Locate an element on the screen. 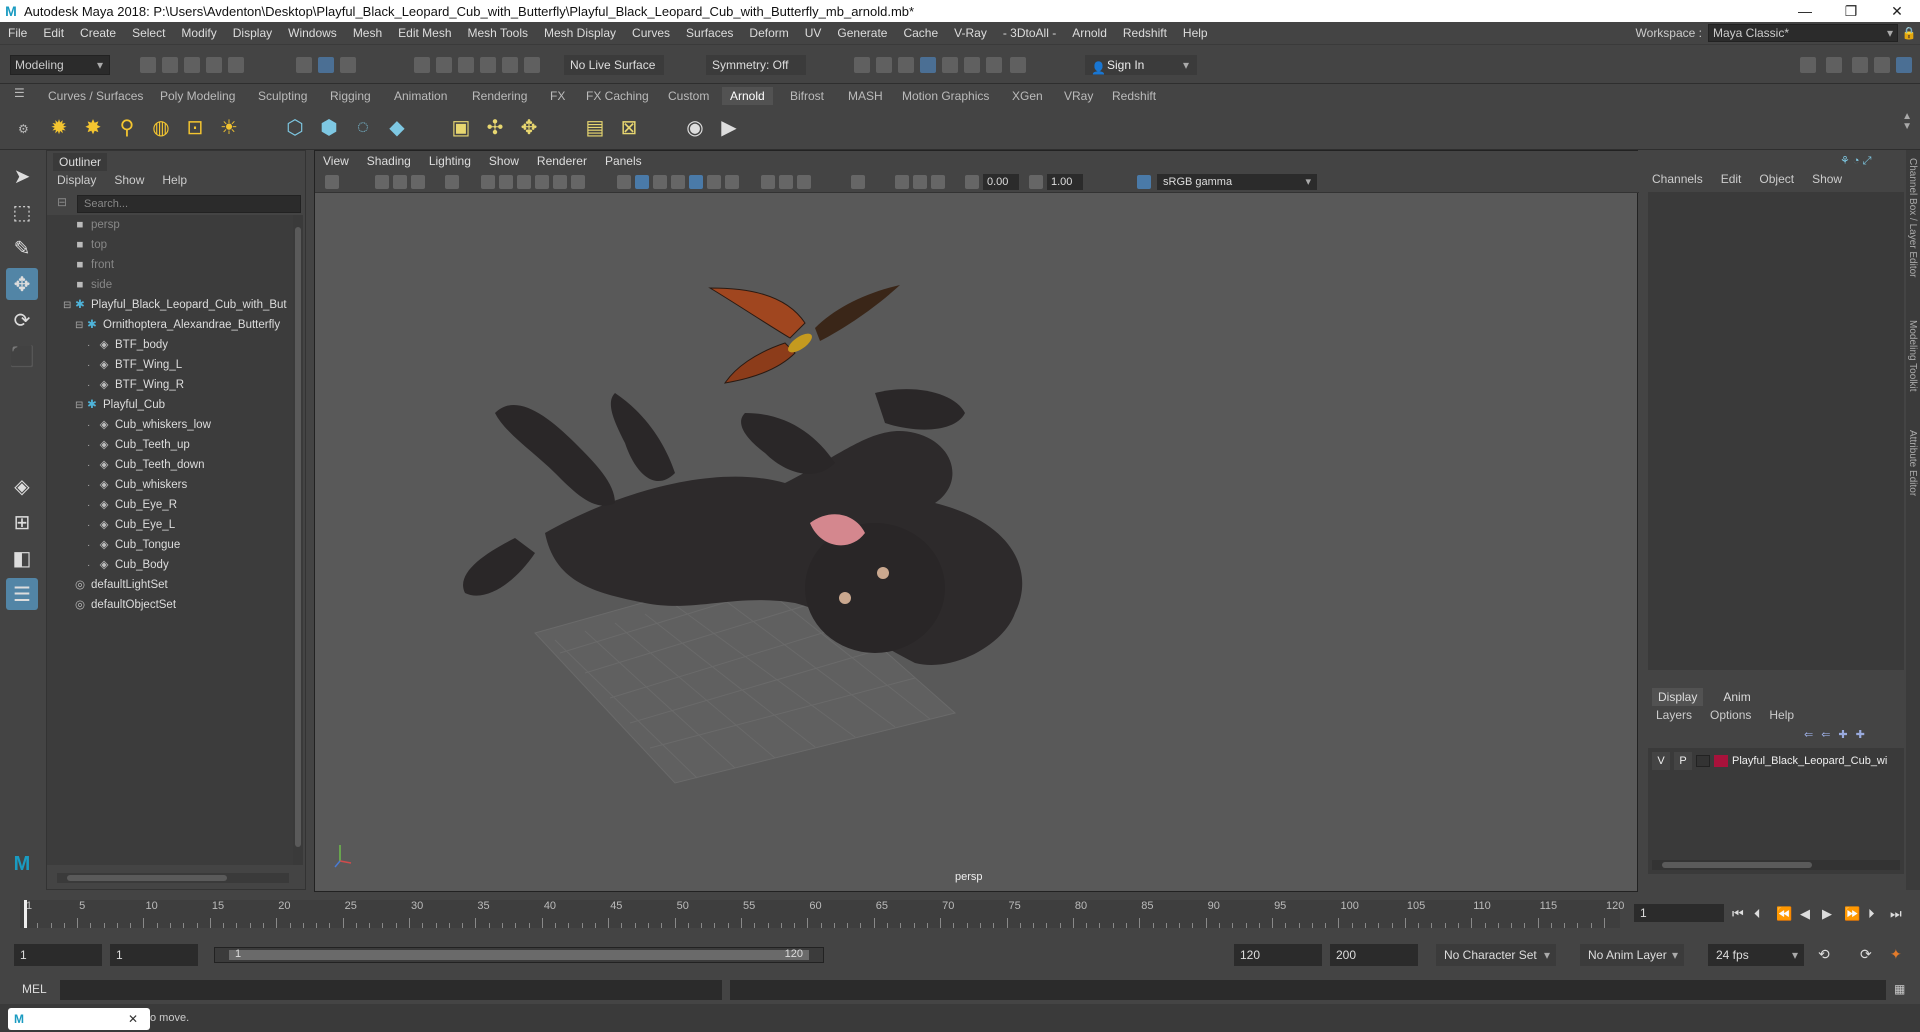 The height and width of the screenshot is (1032, 1920). outliner-horizontal-scrollbar is located at coordinates (173, 878).